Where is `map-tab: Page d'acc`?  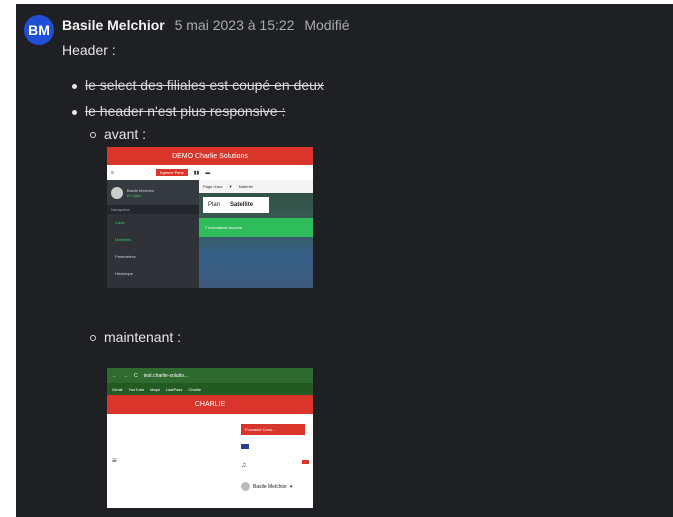
map-tab: Page d'acc is located at coordinates (213, 186).